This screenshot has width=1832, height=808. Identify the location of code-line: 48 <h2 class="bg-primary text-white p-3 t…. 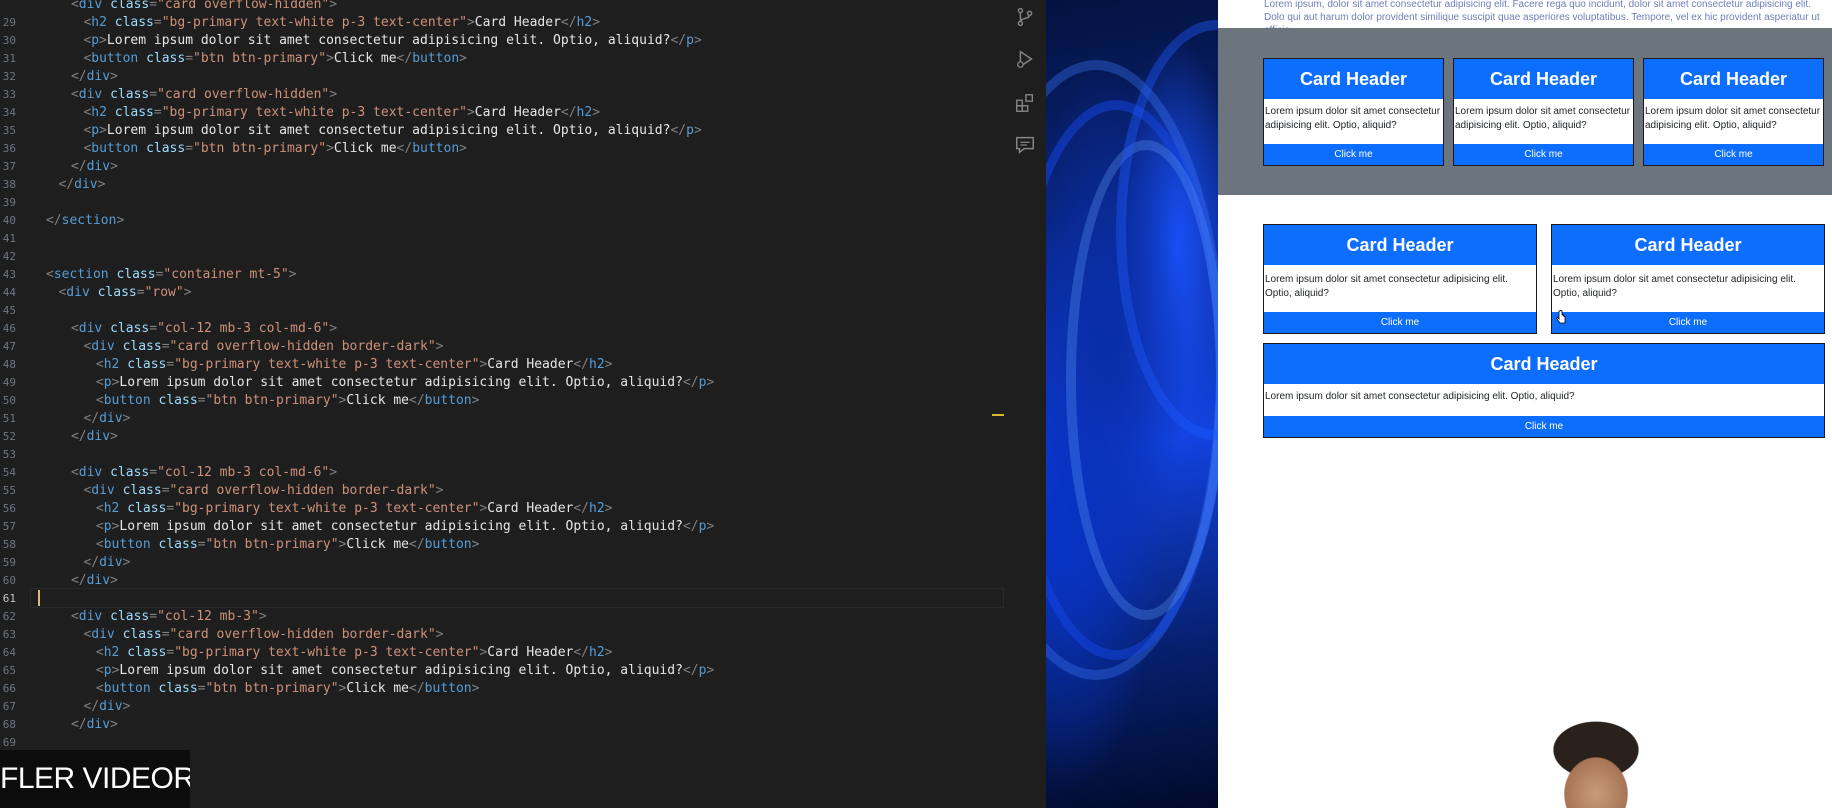
(502, 365).